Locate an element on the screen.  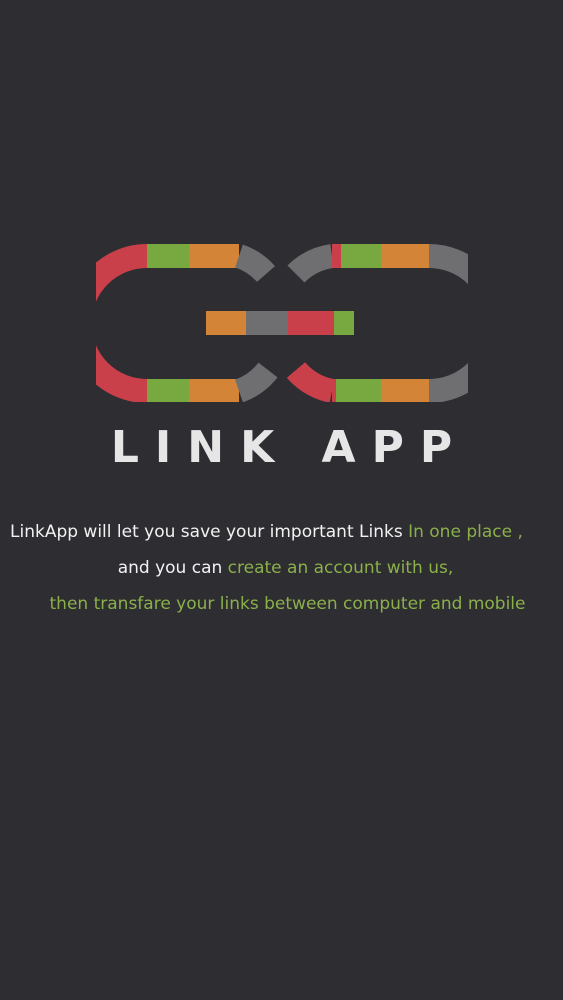
intro-line-2: and you can create an account with us, is located at coordinates (281, 568).